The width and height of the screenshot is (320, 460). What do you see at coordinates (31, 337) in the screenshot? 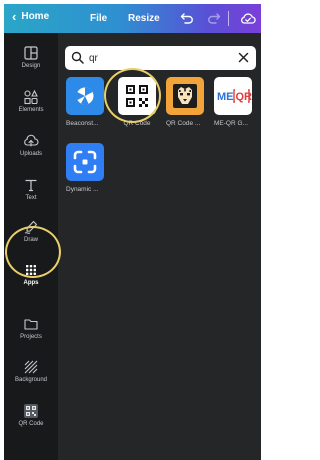
I see `sidebar-item-label: Projects` at bounding box center [31, 337].